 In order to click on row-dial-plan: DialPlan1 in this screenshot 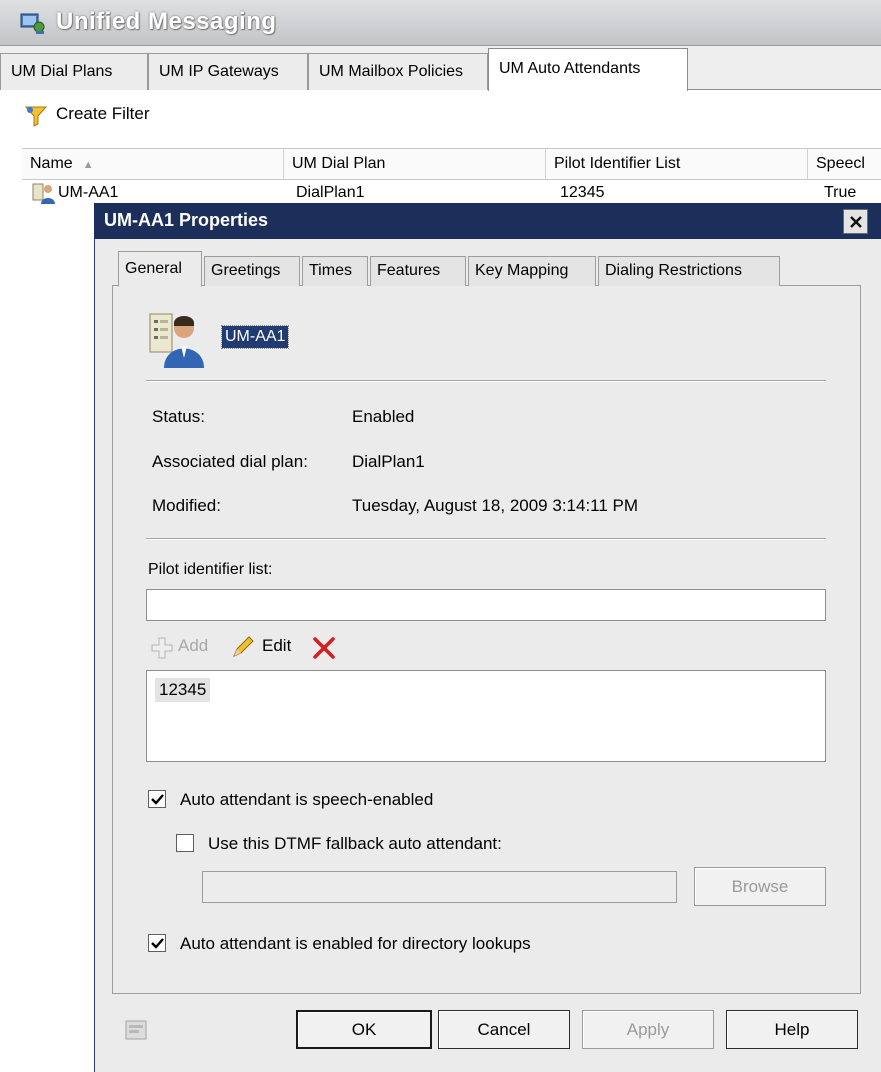, I will do `click(330, 192)`.